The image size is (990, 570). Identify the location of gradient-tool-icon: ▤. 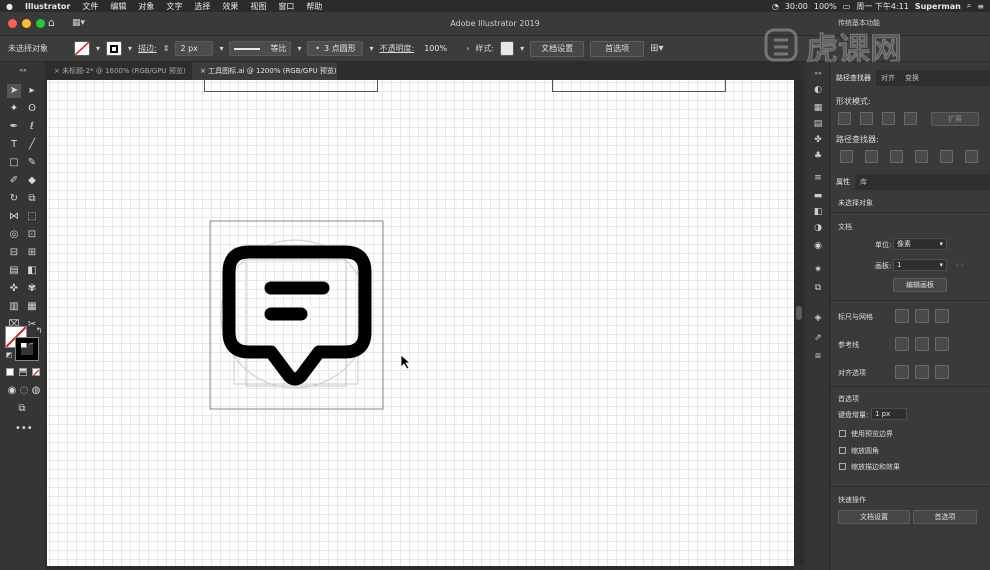
(14, 271).